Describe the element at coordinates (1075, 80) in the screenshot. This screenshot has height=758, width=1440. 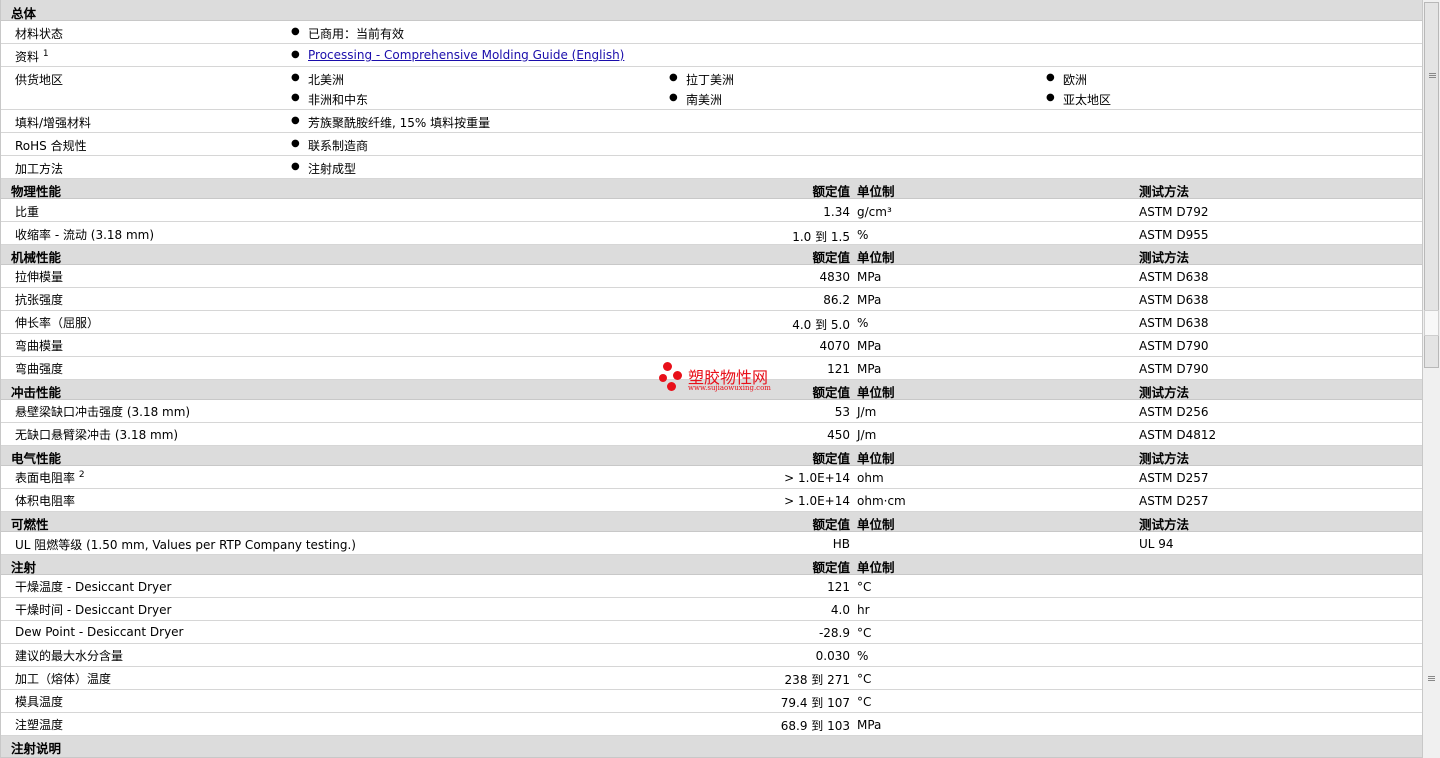
I see `region-item: 欧洲` at that location.